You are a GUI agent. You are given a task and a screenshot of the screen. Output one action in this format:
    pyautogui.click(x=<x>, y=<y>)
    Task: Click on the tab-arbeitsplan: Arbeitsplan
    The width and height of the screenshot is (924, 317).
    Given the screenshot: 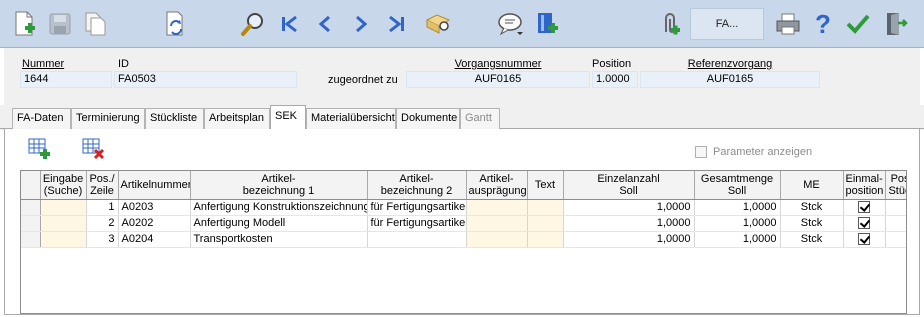 What is the action you would take?
    pyautogui.click(x=237, y=118)
    